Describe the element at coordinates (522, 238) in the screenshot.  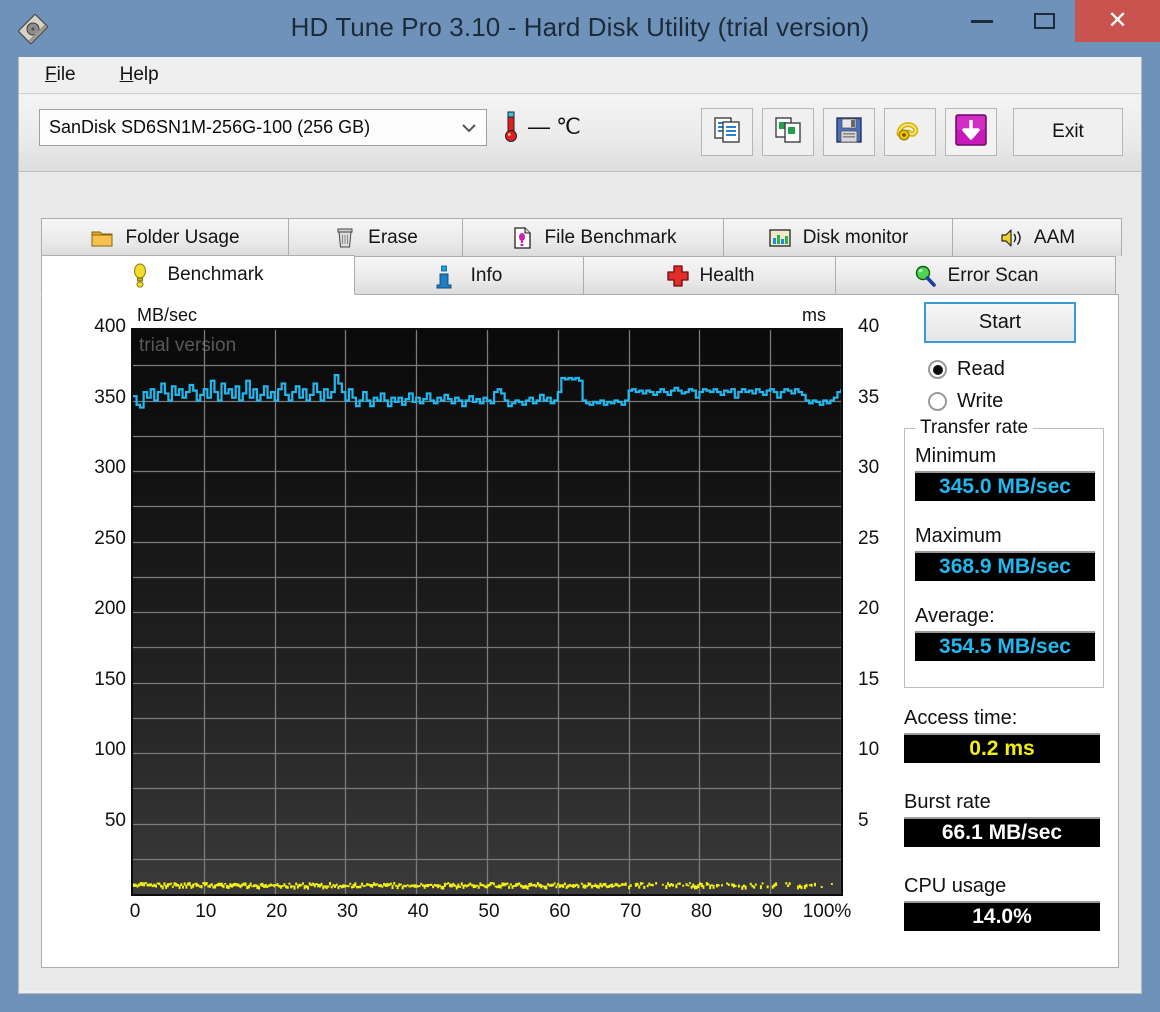
I see `file-benchmark-icon` at that location.